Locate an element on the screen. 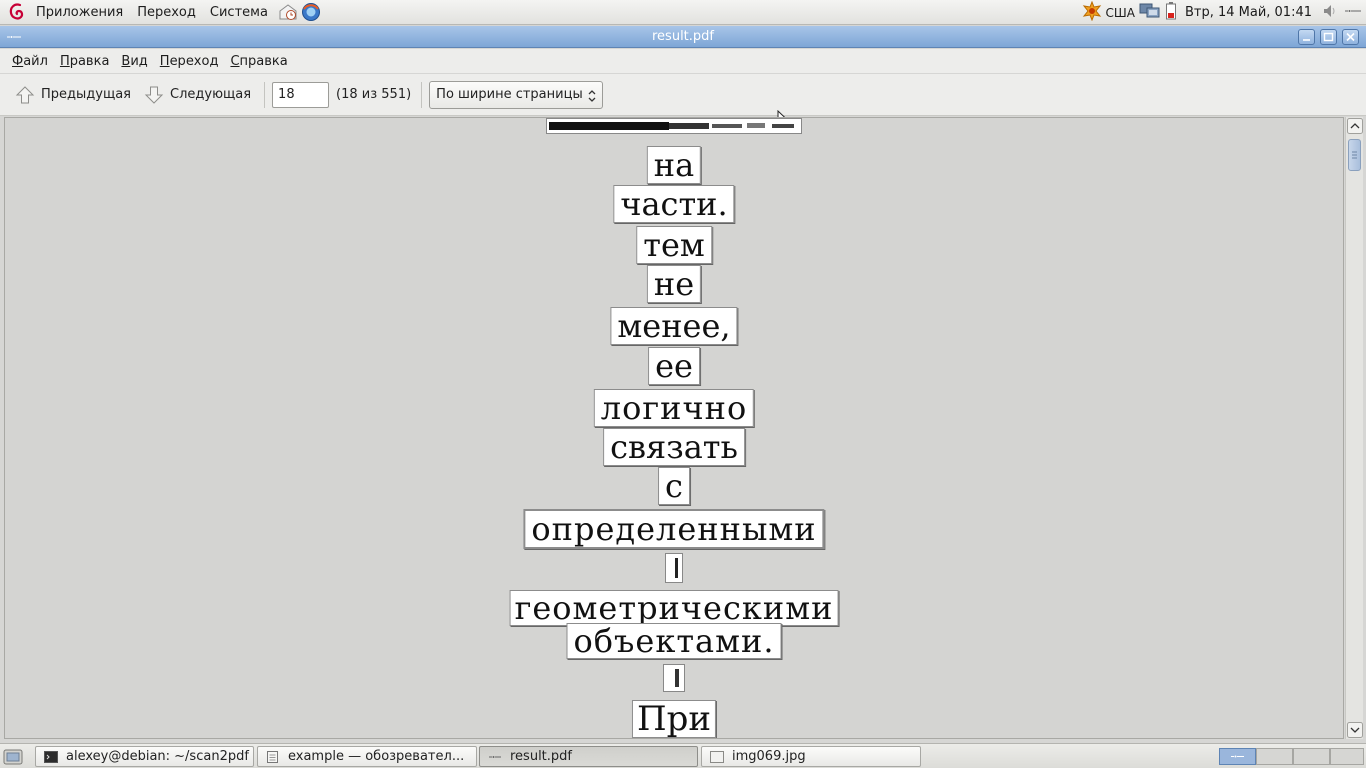 This screenshot has width=1366, height=768. update-notifier-icon is located at coordinates (1092, 12).